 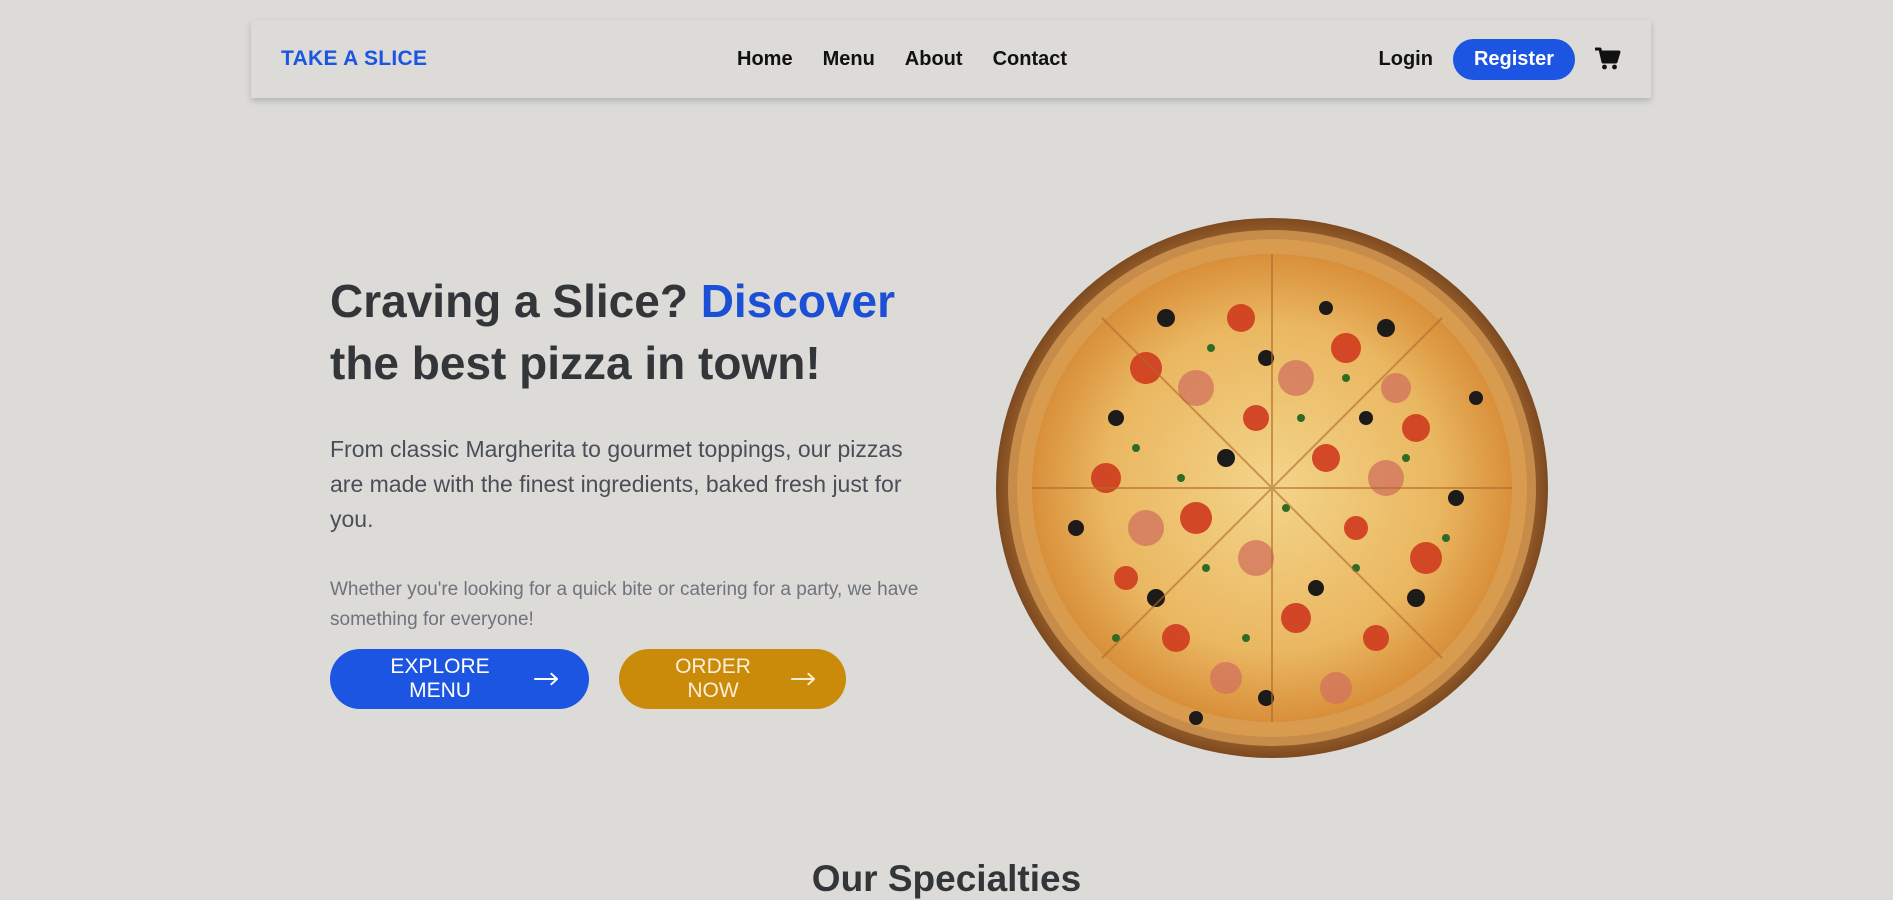 What do you see at coordinates (849, 59) in the screenshot?
I see `nav-link-menu: Menu` at bounding box center [849, 59].